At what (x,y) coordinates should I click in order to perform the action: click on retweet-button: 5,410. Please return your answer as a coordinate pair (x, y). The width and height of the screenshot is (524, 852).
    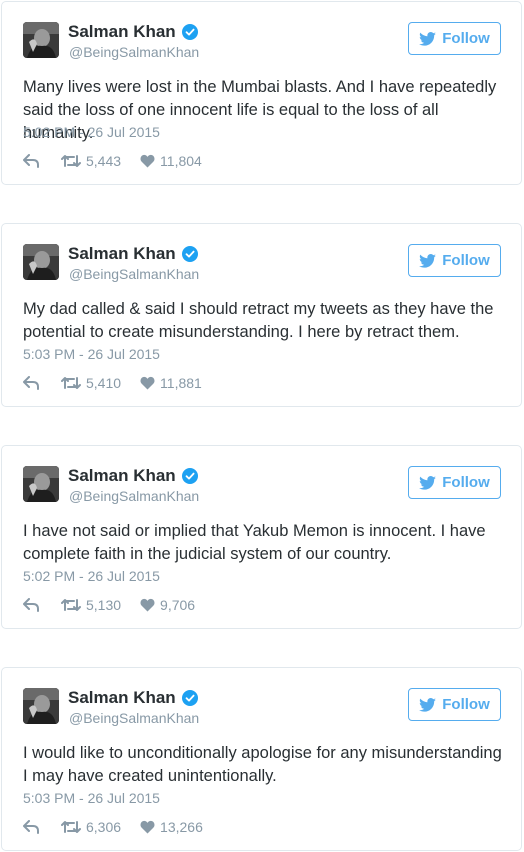
    Looking at the image, I should click on (91, 383).